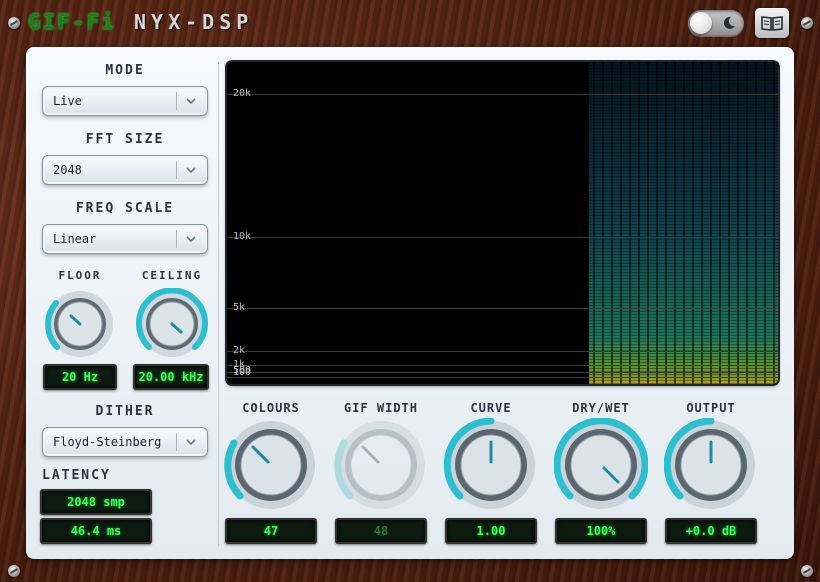 The image size is (820, 582). I want to click on fft-size-label: FFT SIZE, so click(125, 139).